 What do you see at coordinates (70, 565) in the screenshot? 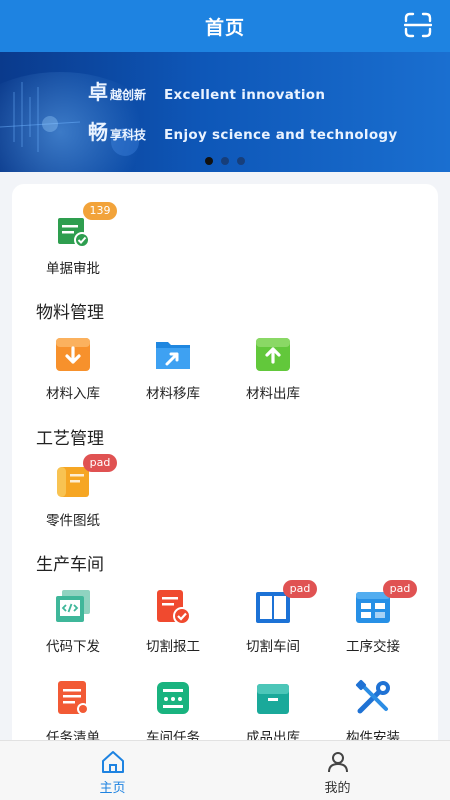
I see `section-title-workshop: 生产车间` at bounding box center [70, 565].